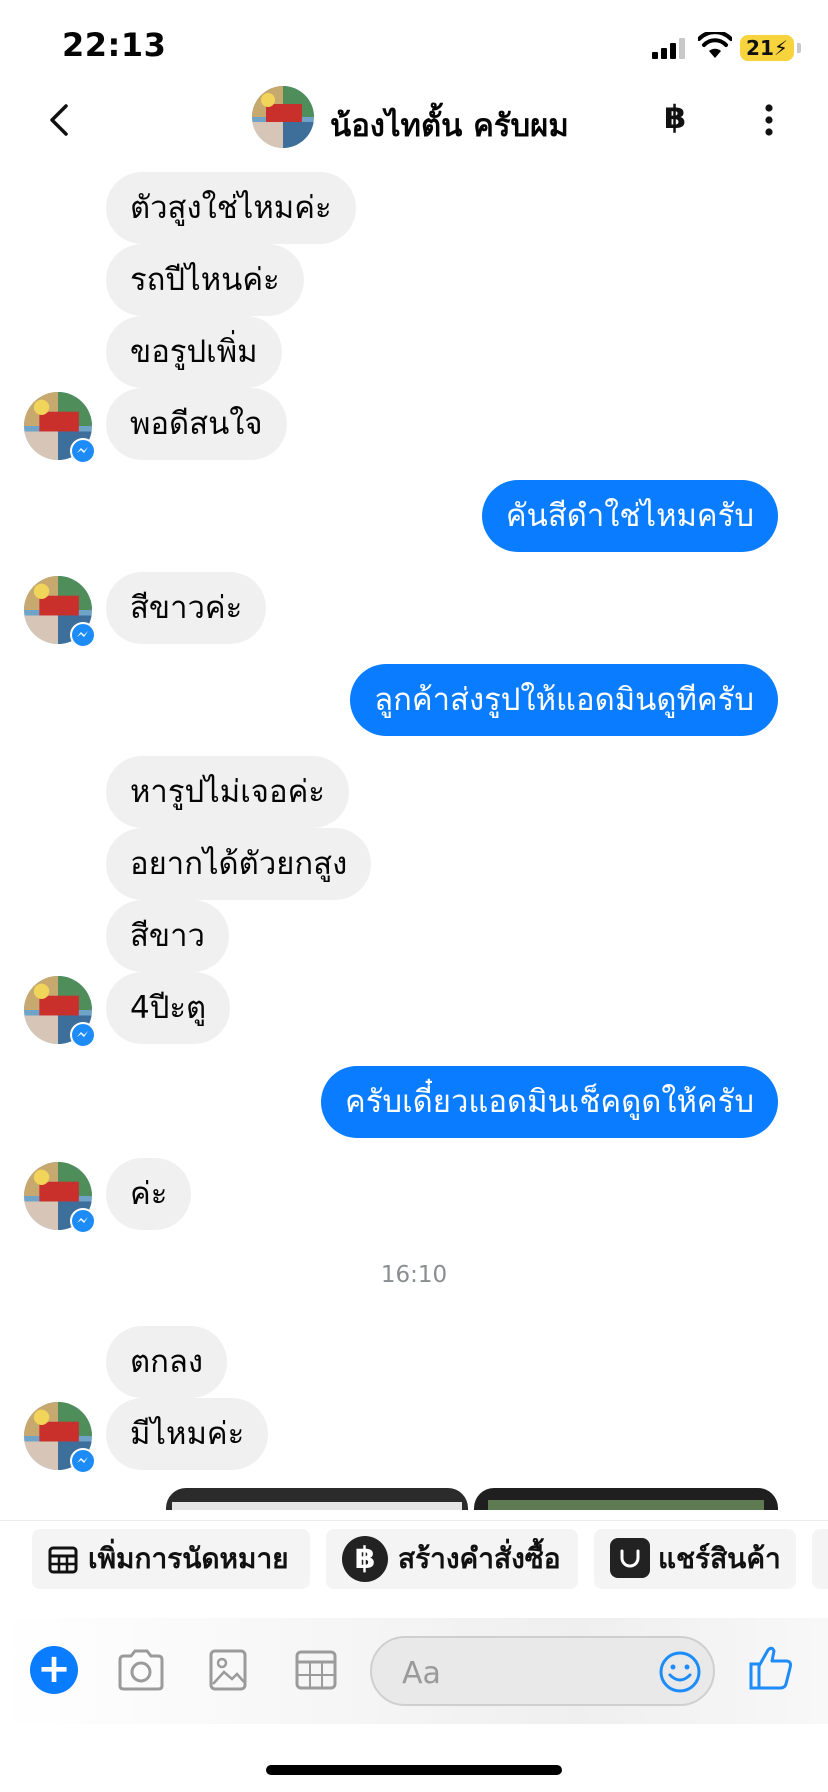 The height and width of the screenshot is (1792, 828). I want to click on battery-icon: 21⚡, so click(767, 48).